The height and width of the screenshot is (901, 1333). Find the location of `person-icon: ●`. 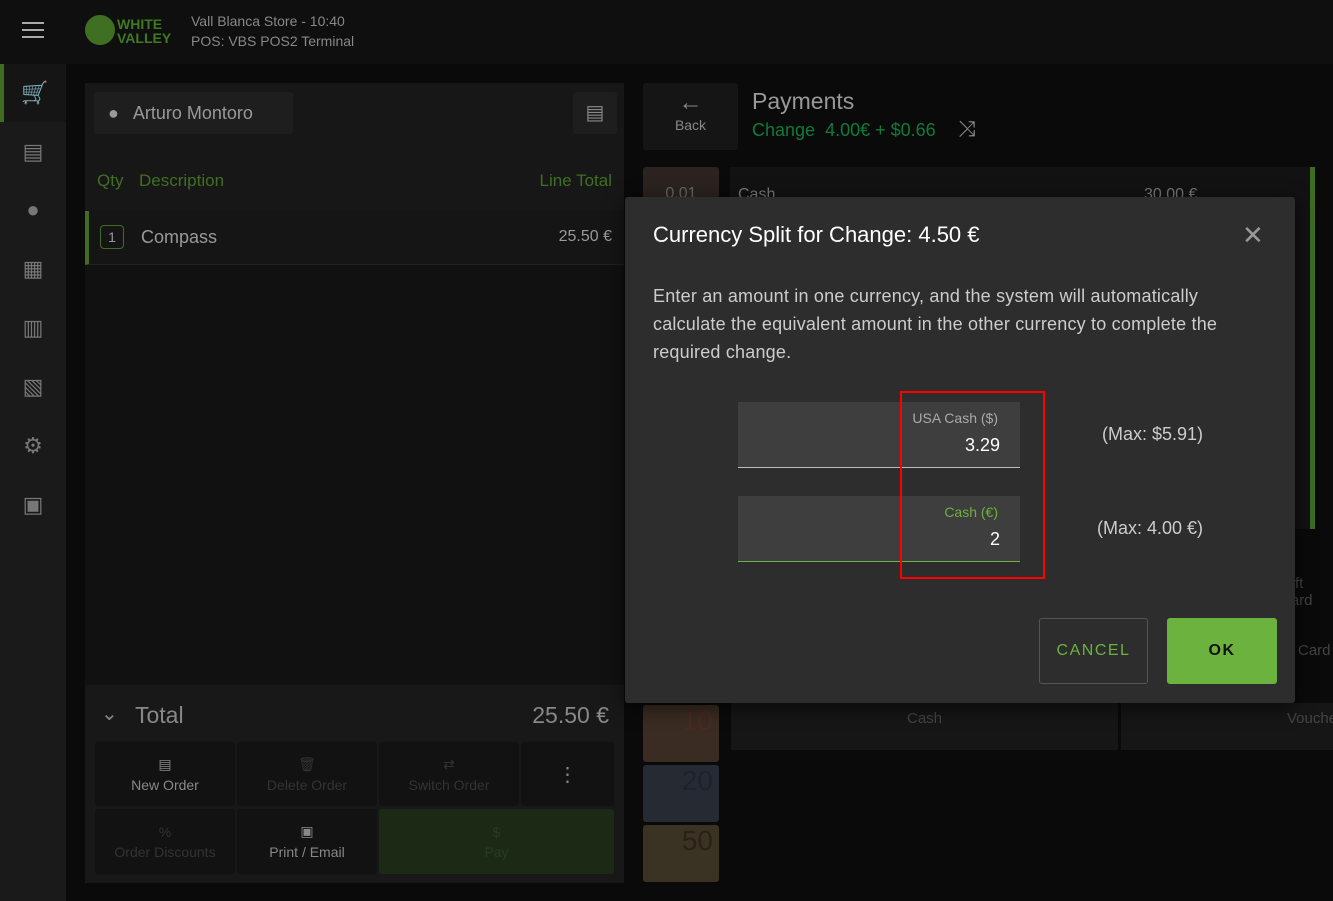

person-icon: ● is located at coordinates (113, 112).